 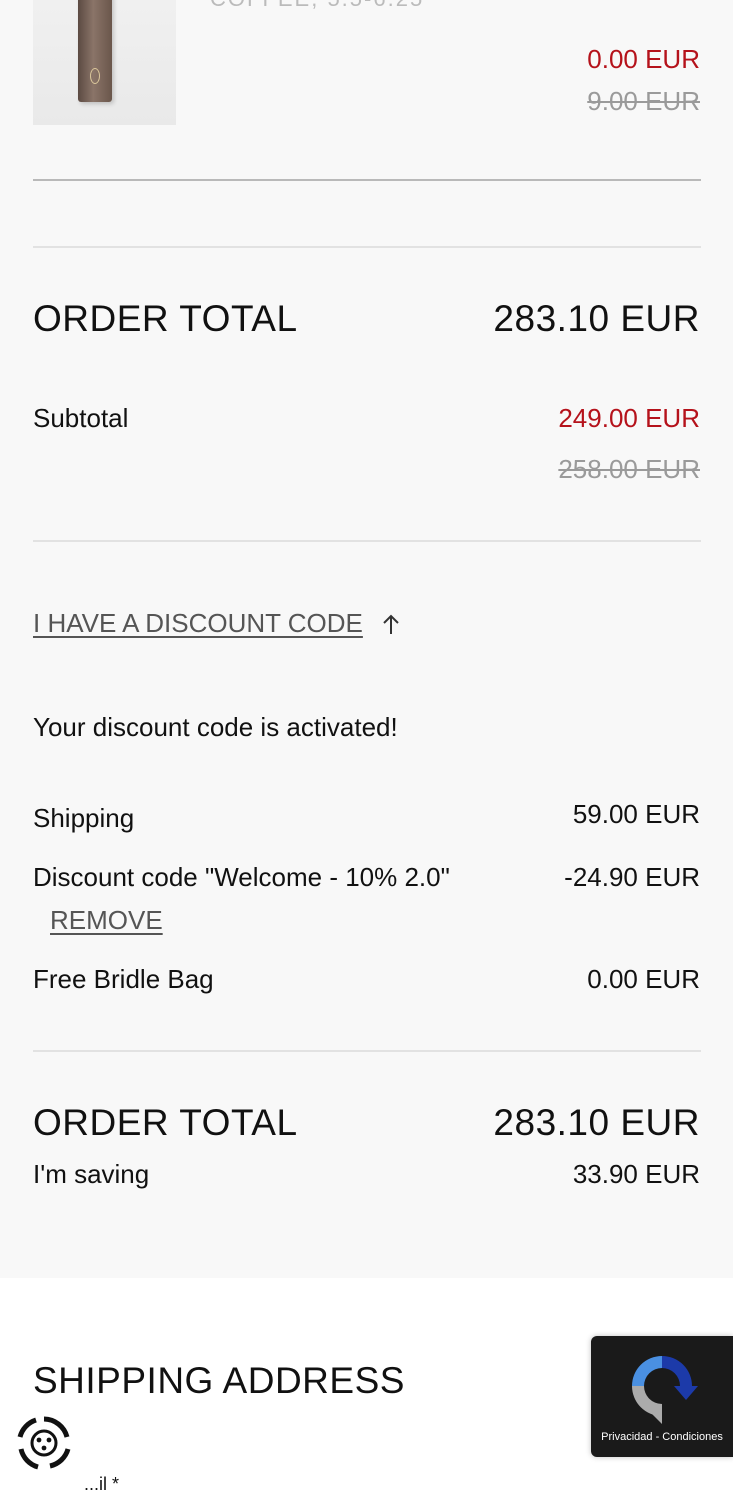 What do you see at coordinates (629, 469) in the screenshot?
I see `subtotal-original: 258.00 EUR` at bounding box center [629, 469].